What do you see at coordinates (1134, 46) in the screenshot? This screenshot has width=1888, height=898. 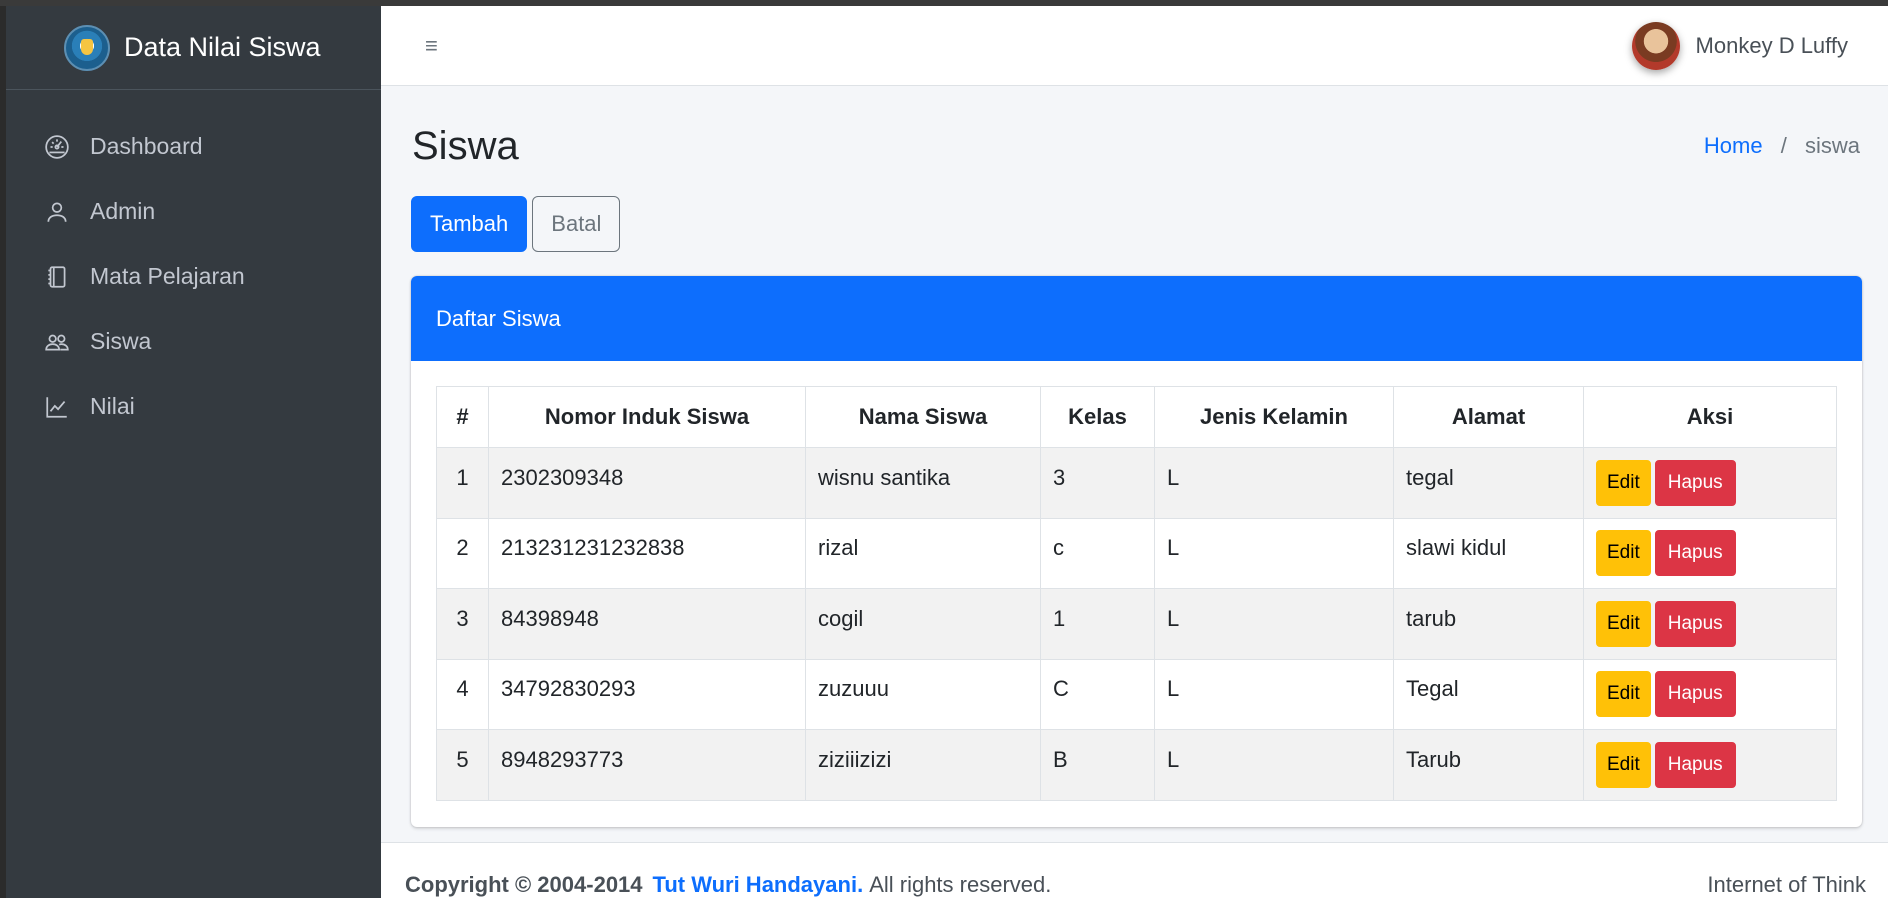 I see `topbar: ≡ Monkey D Luffy` at bounding box center [1134, 46].